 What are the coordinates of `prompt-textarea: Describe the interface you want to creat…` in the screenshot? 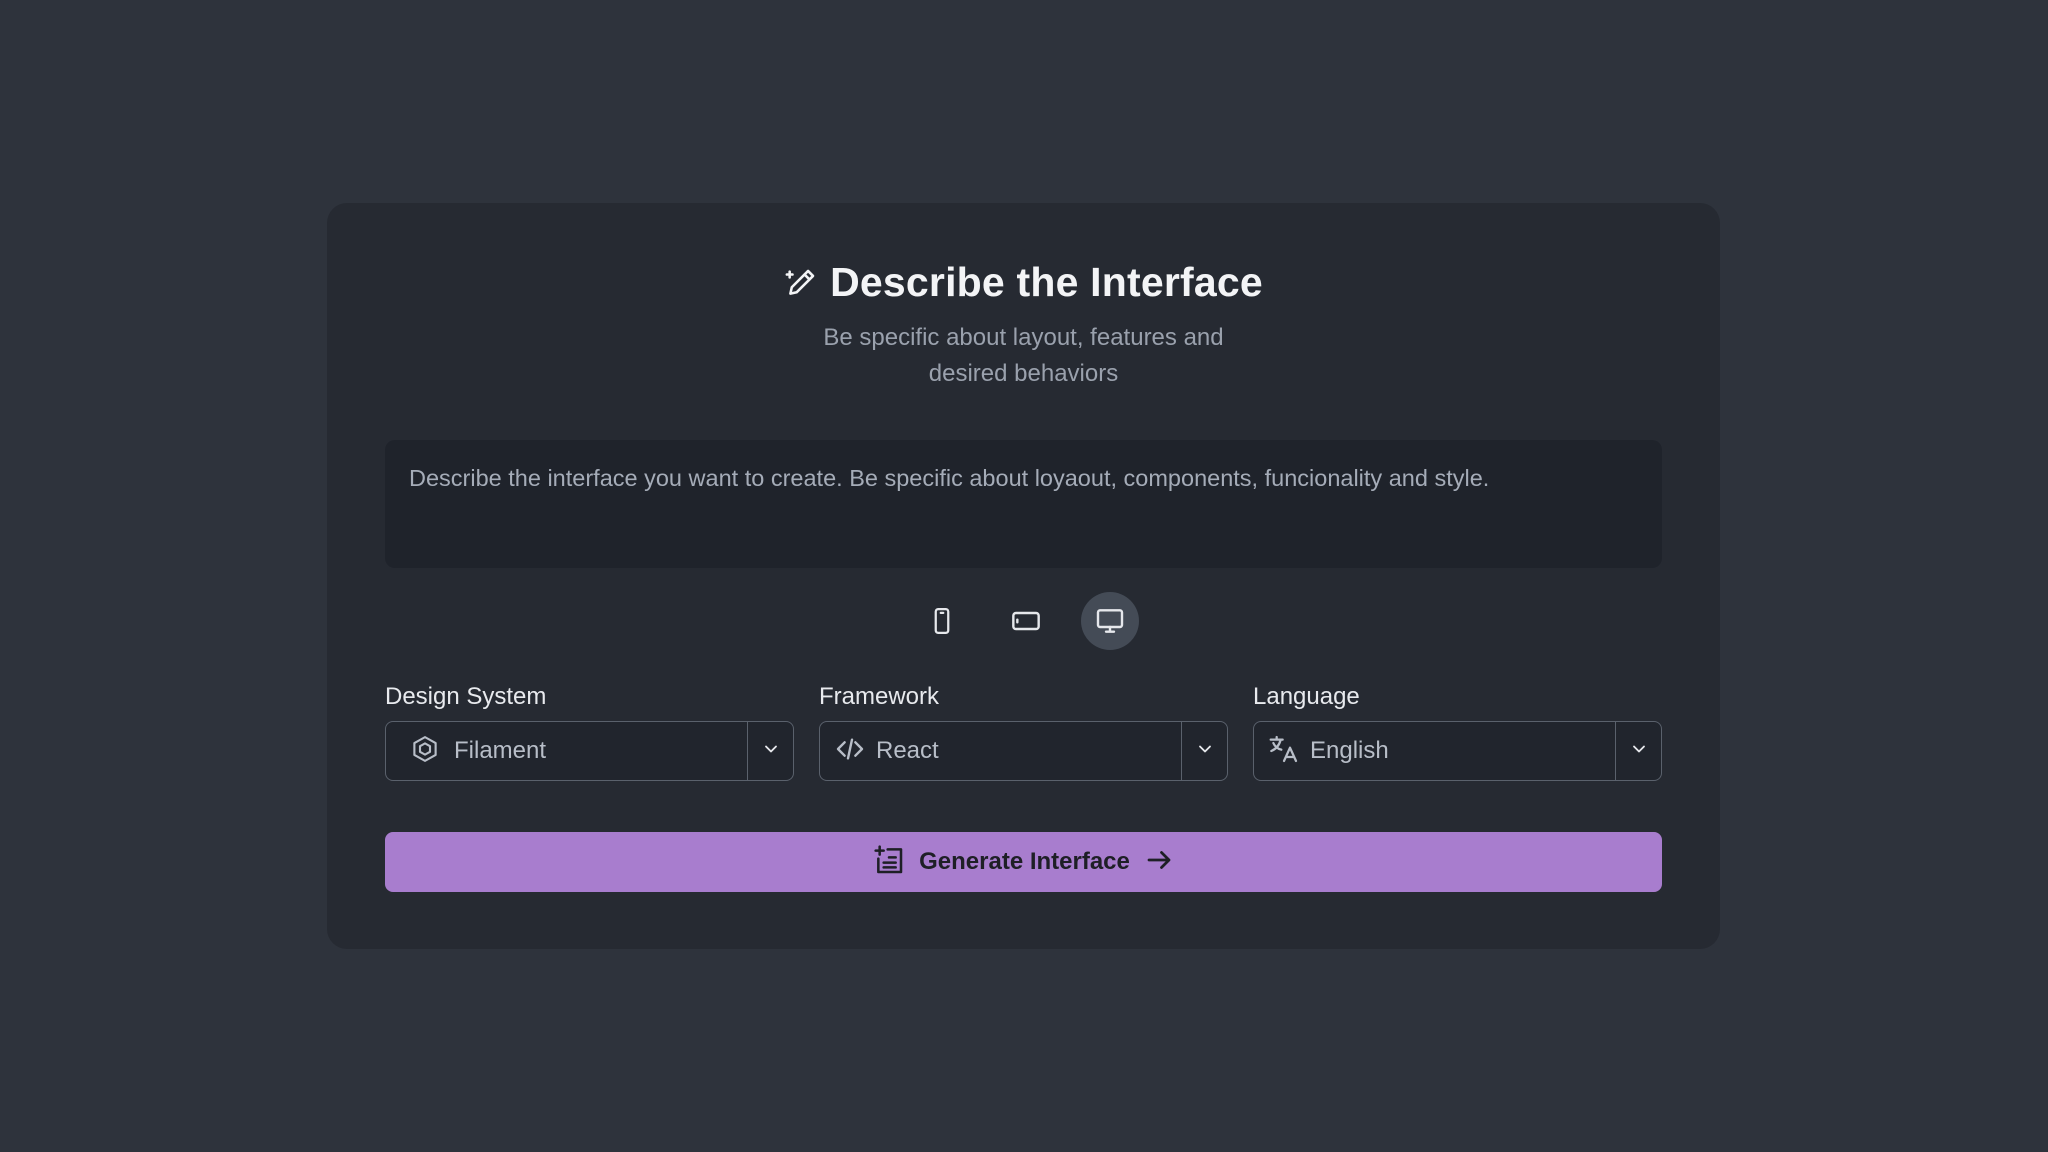 It's located at (1023, 504).